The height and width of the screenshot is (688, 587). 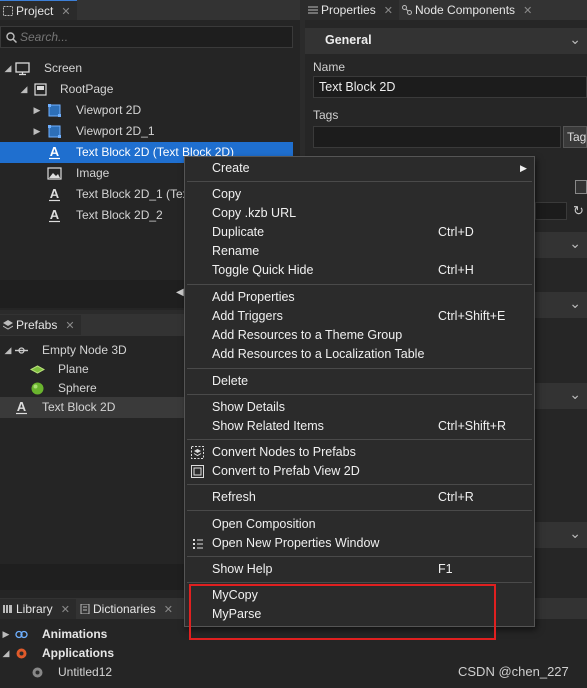 I want to click on prefabs-scrollbar, so click(x=92, y=577).